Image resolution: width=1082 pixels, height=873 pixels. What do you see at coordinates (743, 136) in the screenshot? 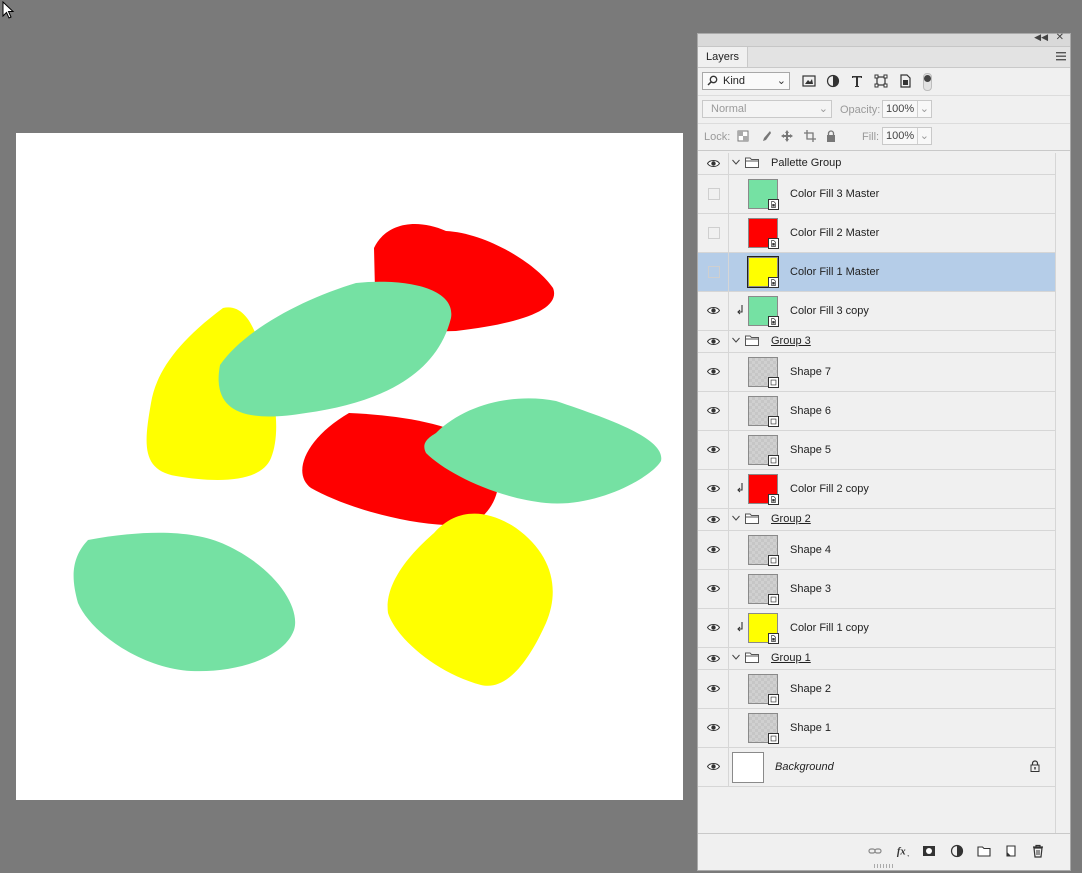
I see `lock-transparent-pixels-icon` at bounding box center [743, 136].